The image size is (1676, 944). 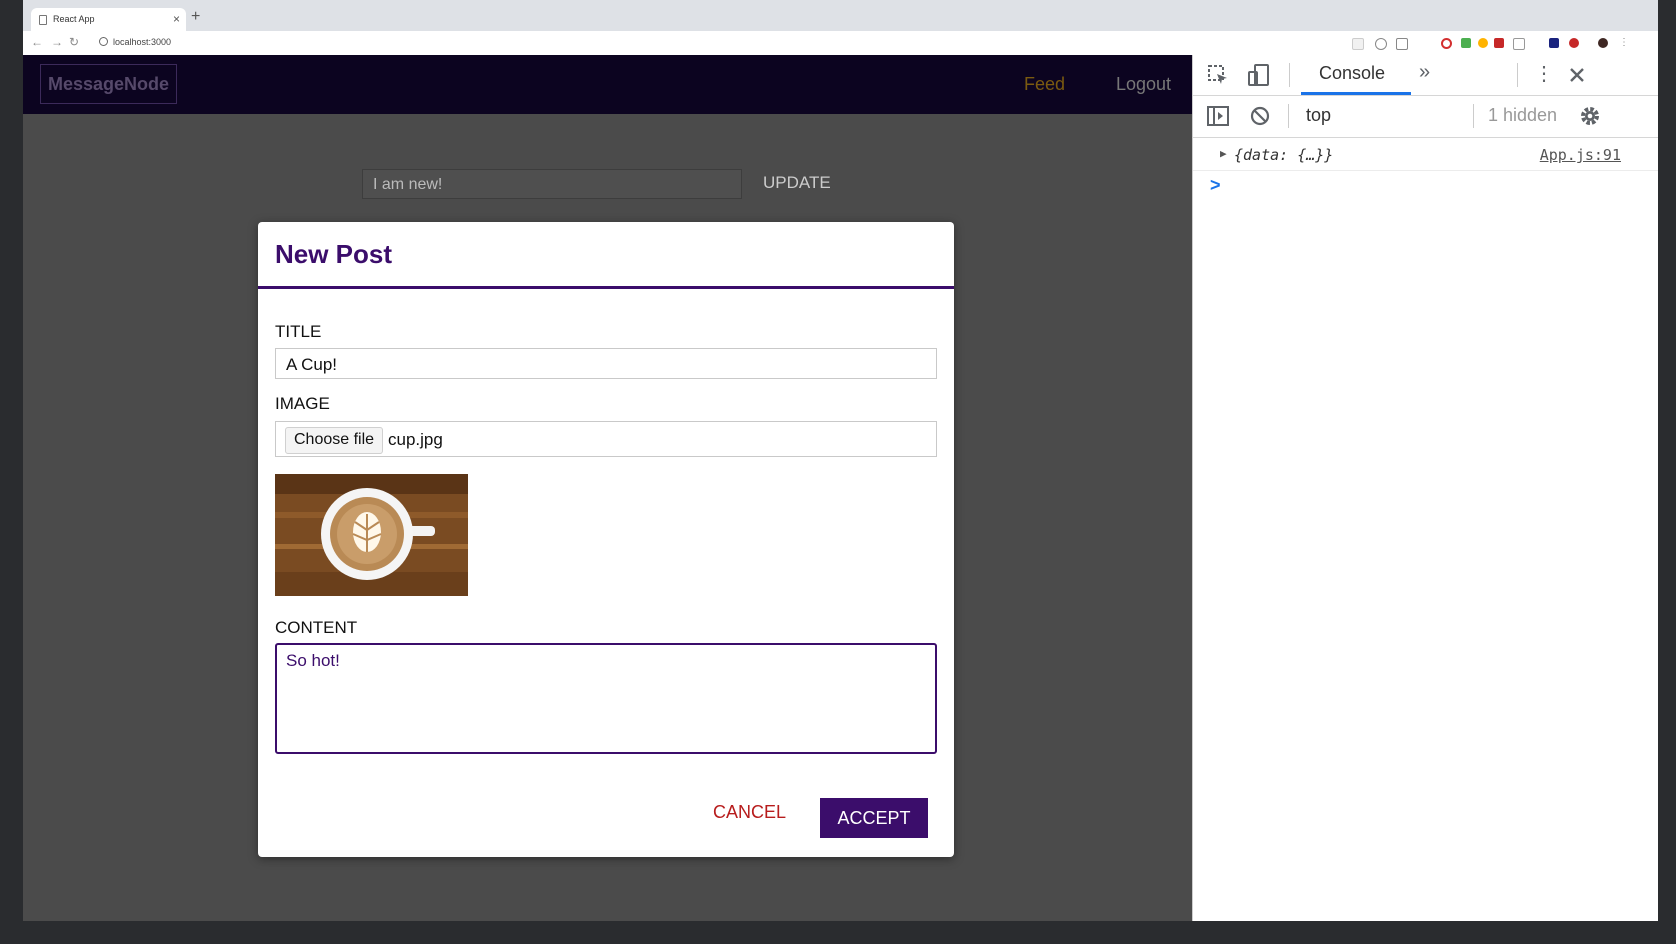 What do you see at coordinates (606, 439) in the screenshot?
I see `image-file-input: Choose file cup.jpg` at bounding box center [606, 439].